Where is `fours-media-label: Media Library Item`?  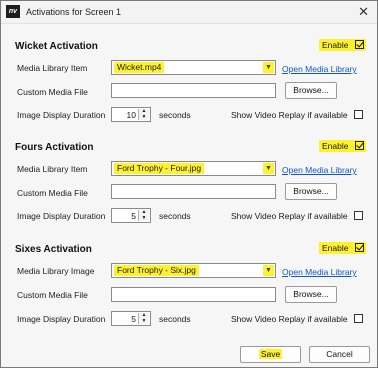 fours-media-label: Media Library Item is located at coordinates (52, 169).